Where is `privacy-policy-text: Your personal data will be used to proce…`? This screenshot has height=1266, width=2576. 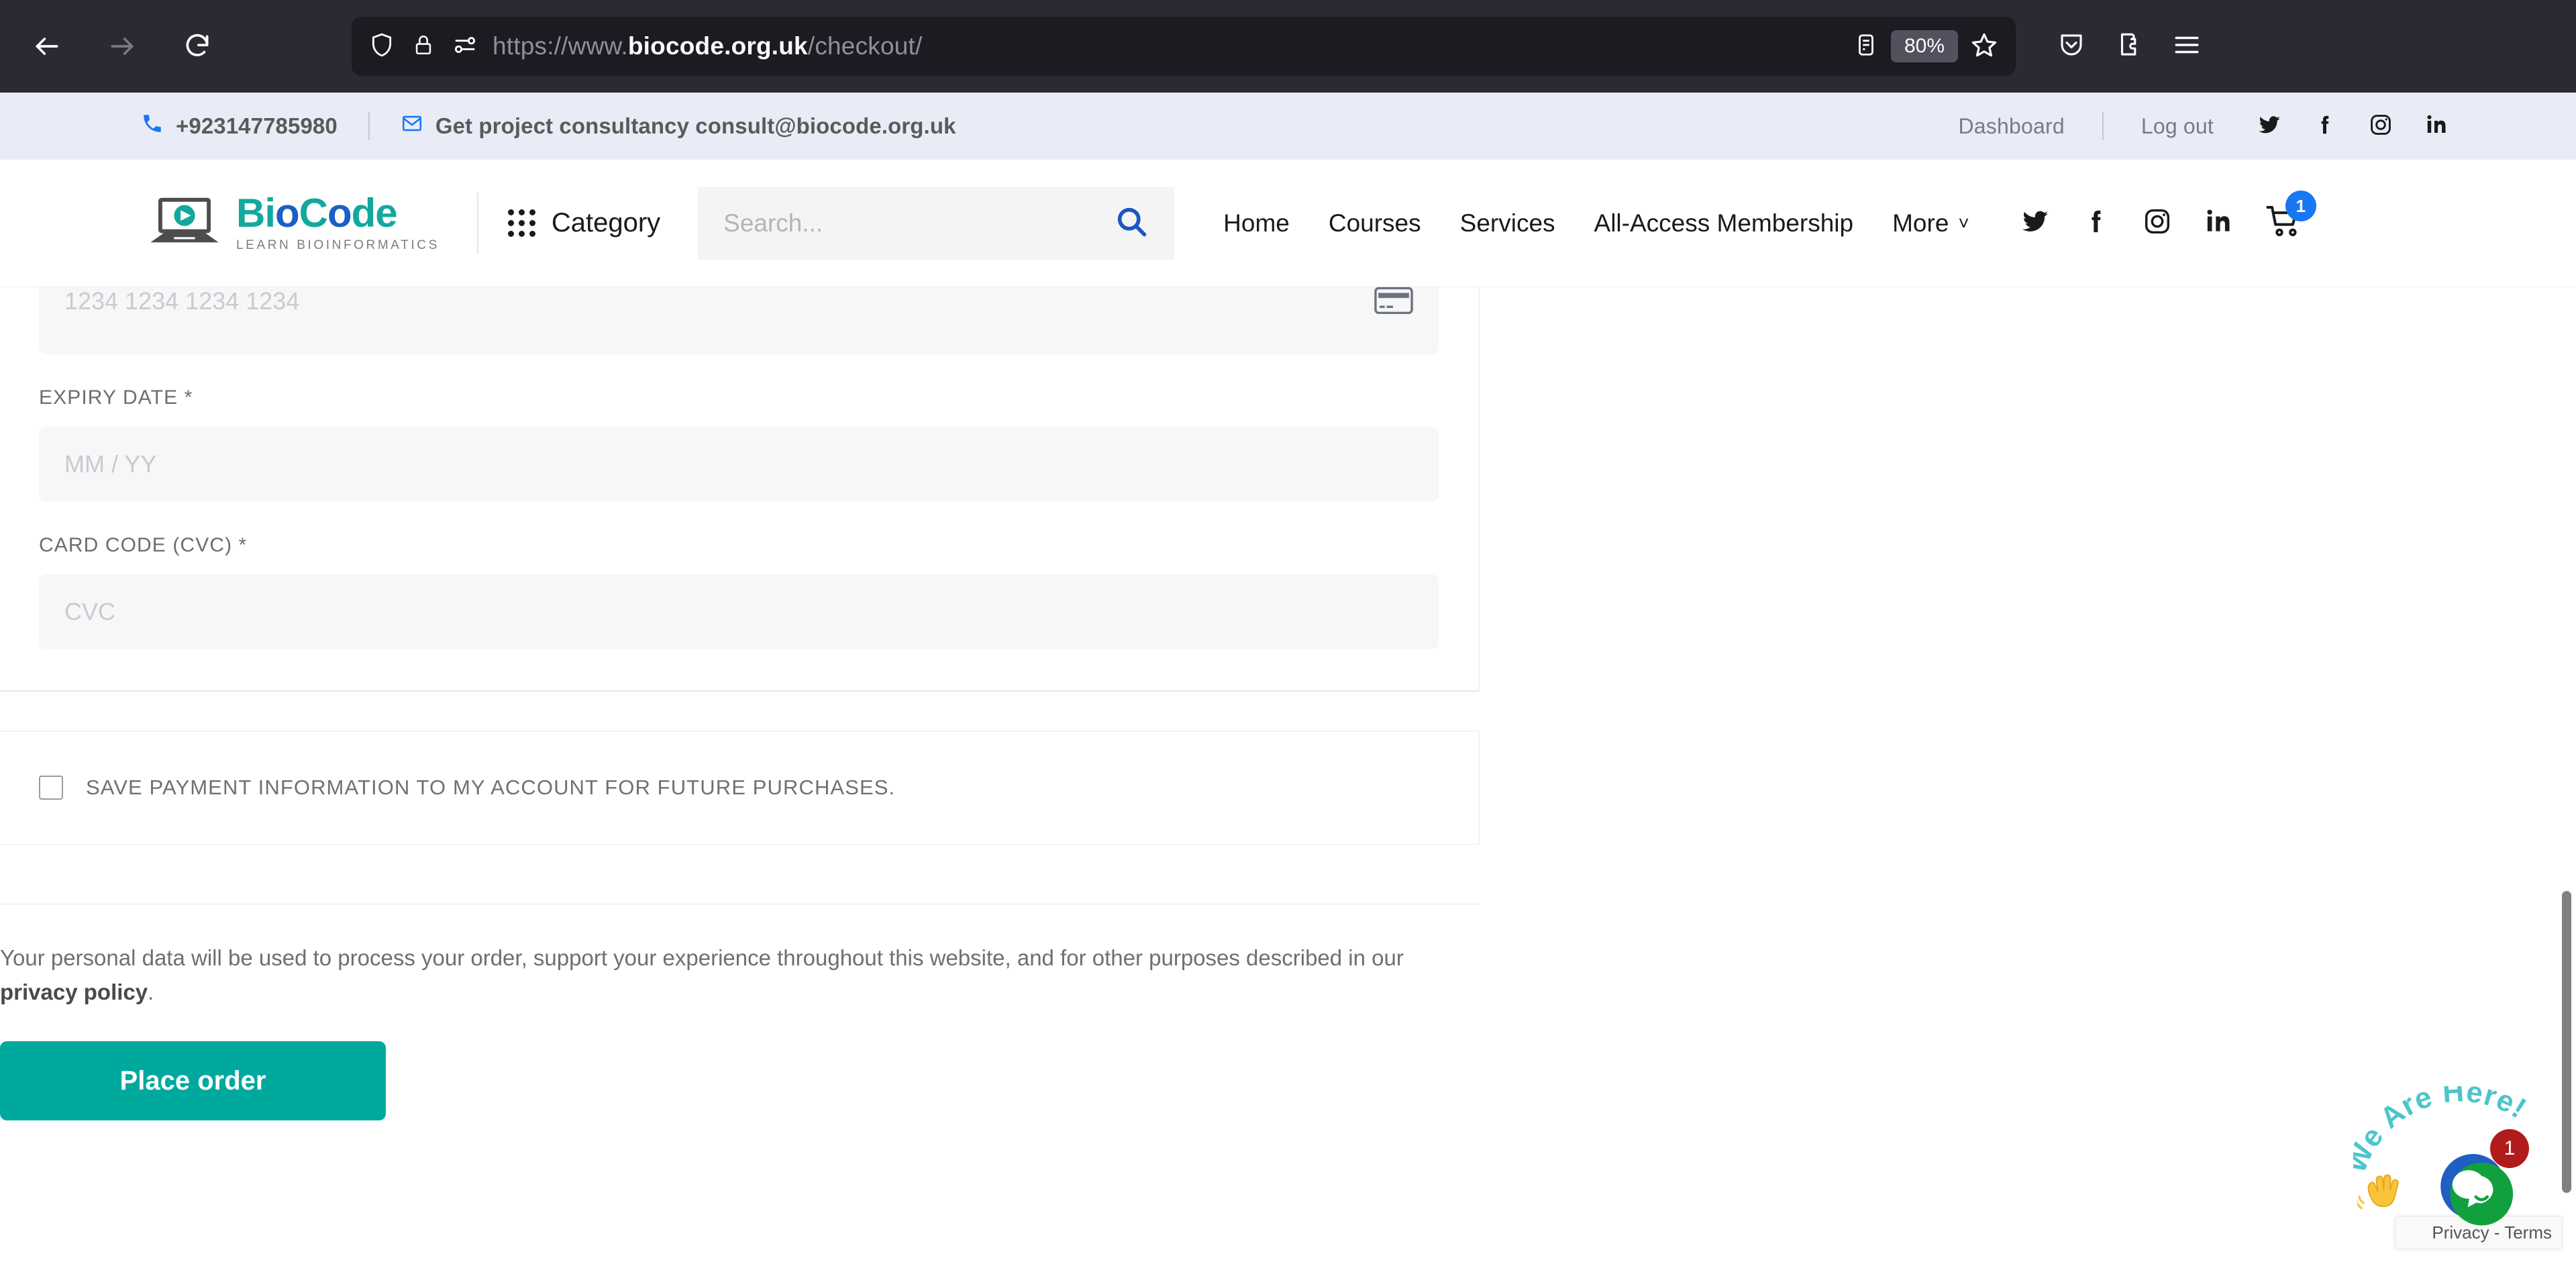
privacy-policy-text: Your personal data will be used to proce… is located at coordinates (731, 975).